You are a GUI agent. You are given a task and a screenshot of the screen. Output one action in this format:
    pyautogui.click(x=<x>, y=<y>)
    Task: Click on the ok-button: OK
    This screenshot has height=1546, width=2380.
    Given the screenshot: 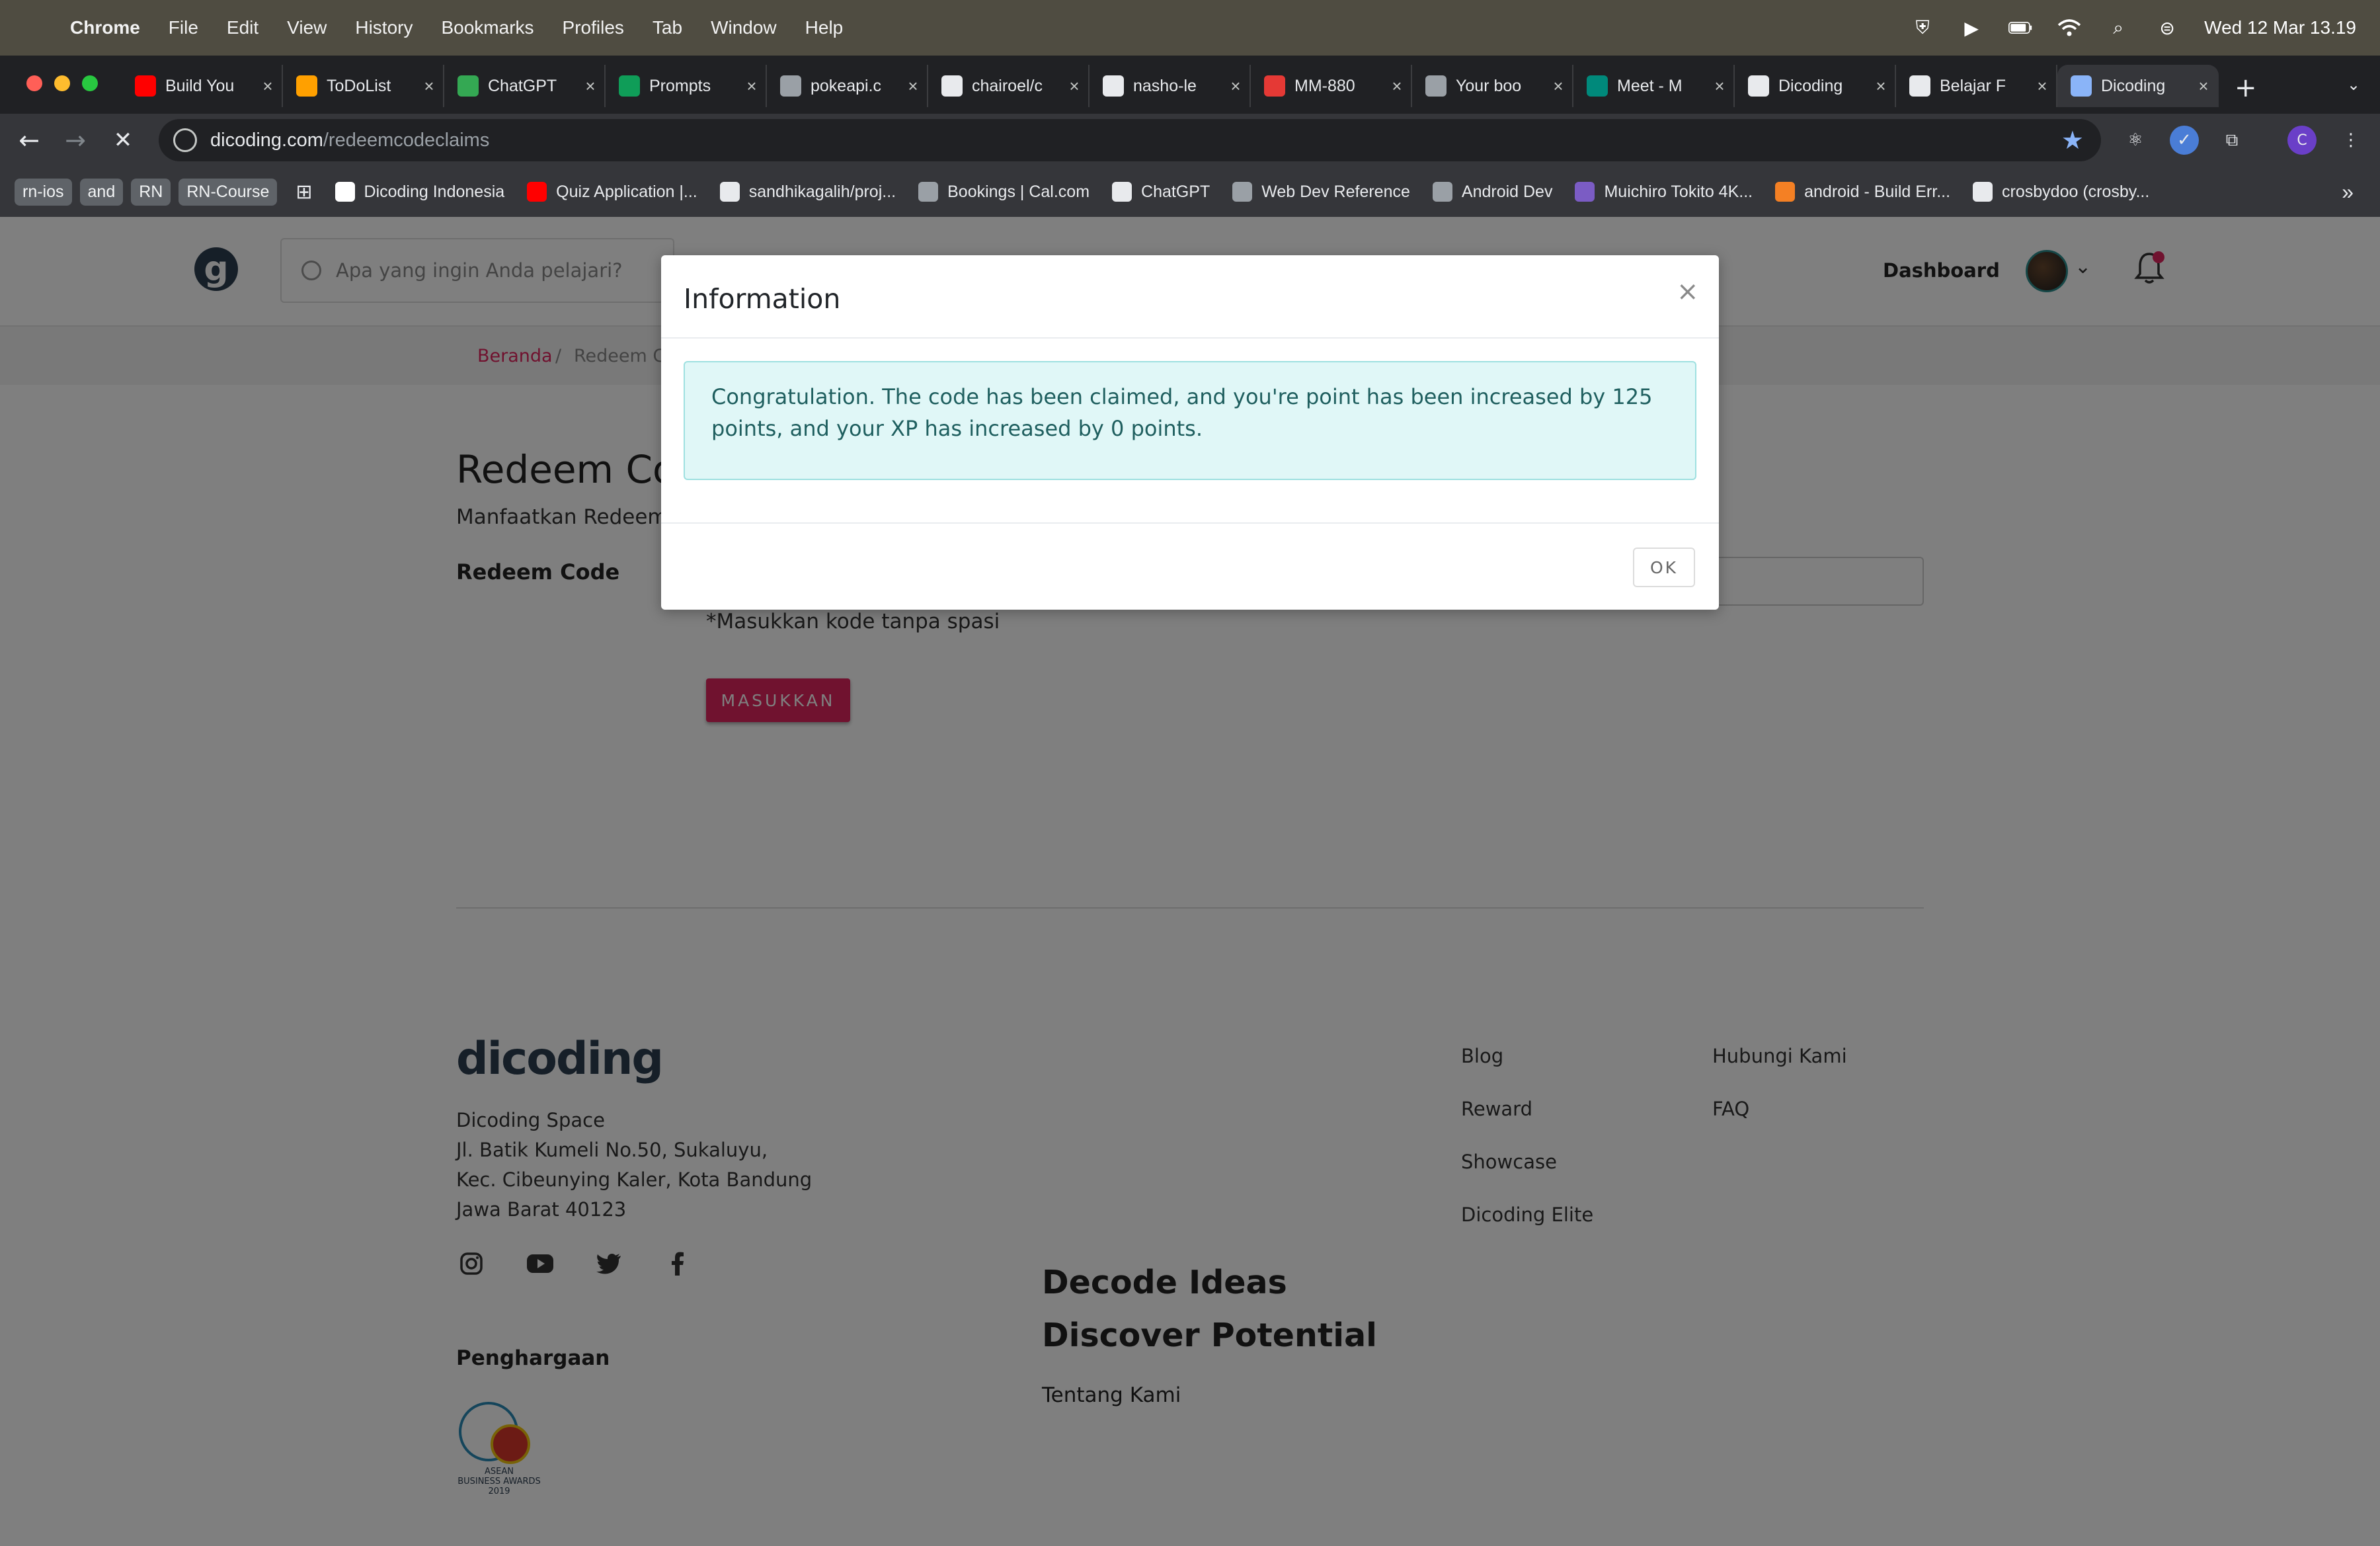 What is the action you would take?
    pyautogui.click(x=1664, y=567)
    